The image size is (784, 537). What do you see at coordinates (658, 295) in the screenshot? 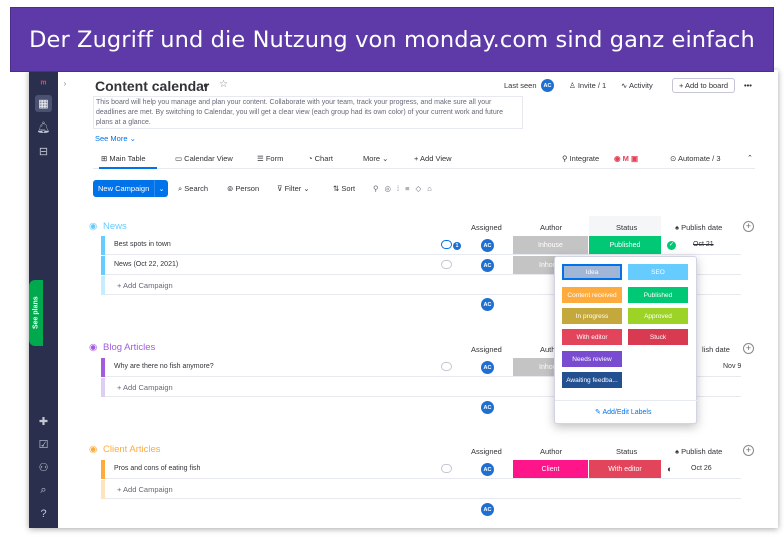
I see `status-option: Published` at bounding box center [658, 295].